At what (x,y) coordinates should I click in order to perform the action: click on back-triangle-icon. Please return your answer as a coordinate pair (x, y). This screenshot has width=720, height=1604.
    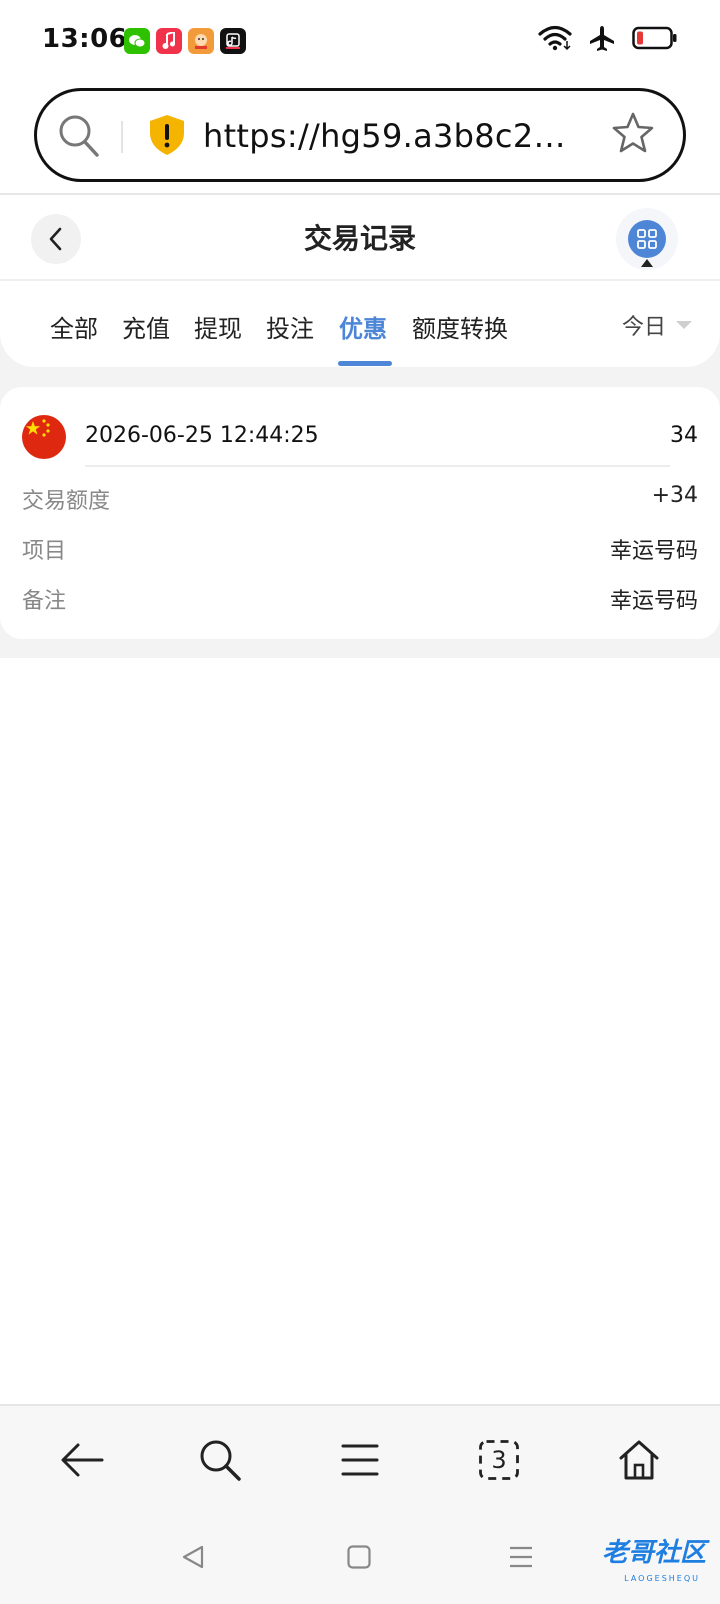
    Looking at the image, I should click on (193, 1559).